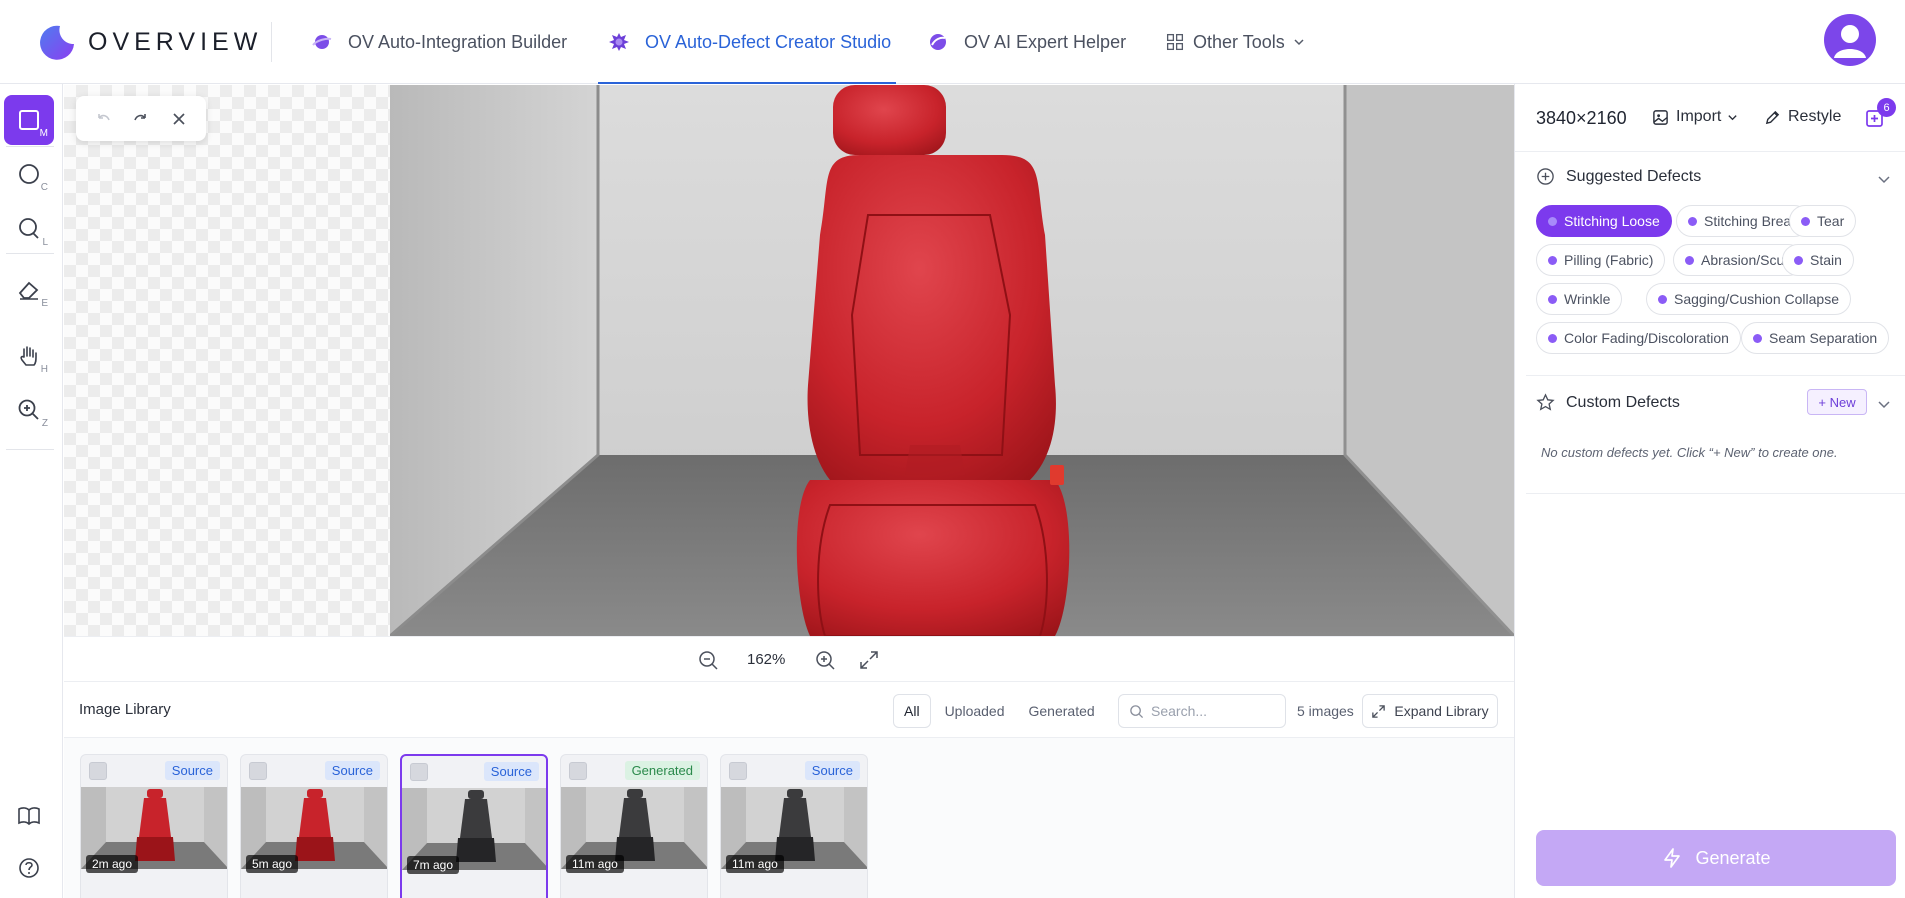  What do you see at coordinates (825, 660) in the screenshot?
I see `zoom-in-icon` at bounding box center [825, 660].